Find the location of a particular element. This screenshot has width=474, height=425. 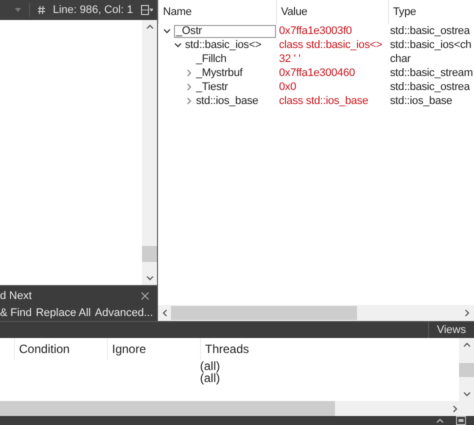

collapse-icon is located at coordinates (440, 420).